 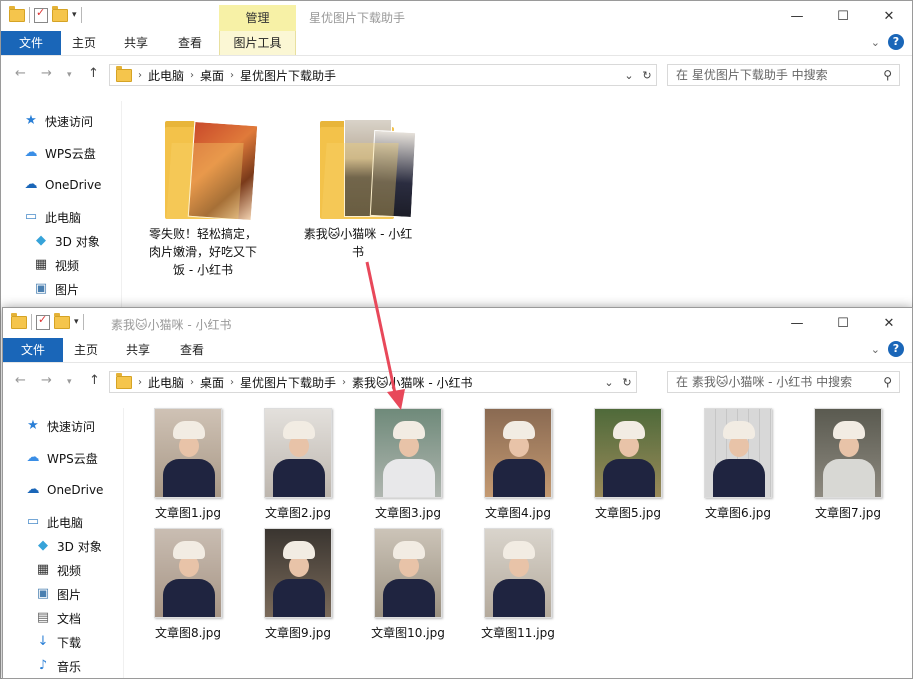 What do you see at coordinates (848, 464) in the screenshot?
I see `file-item: 文章图7.jpg` at bounding box center [848, 464].